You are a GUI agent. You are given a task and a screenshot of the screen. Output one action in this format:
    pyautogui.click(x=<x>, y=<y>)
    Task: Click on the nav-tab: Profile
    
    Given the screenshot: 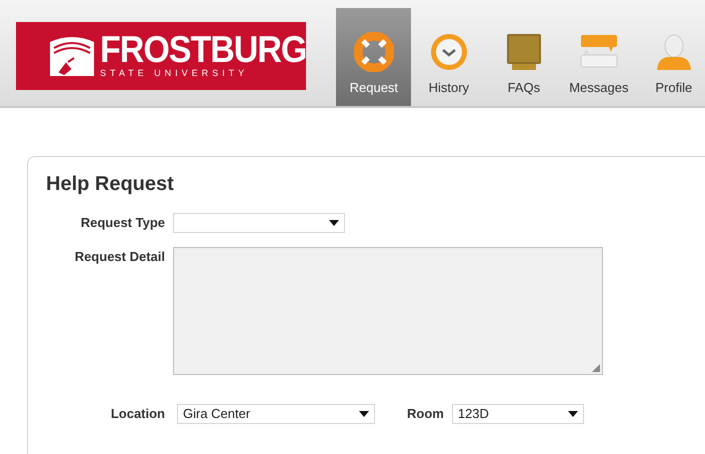 What is the action you would take?
    pyautogui.click(x=670, y=57)
    